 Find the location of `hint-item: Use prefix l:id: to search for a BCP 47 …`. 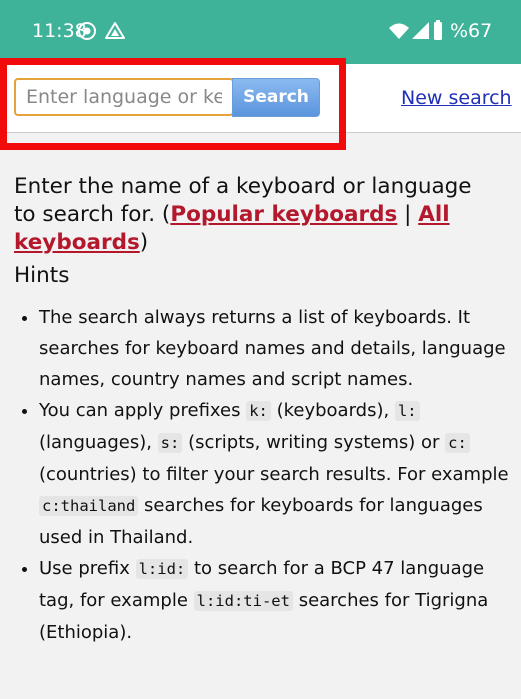

hint-item: Use prefix l:id: to search for a BCP 47 … is located at coordinates (277, 600).